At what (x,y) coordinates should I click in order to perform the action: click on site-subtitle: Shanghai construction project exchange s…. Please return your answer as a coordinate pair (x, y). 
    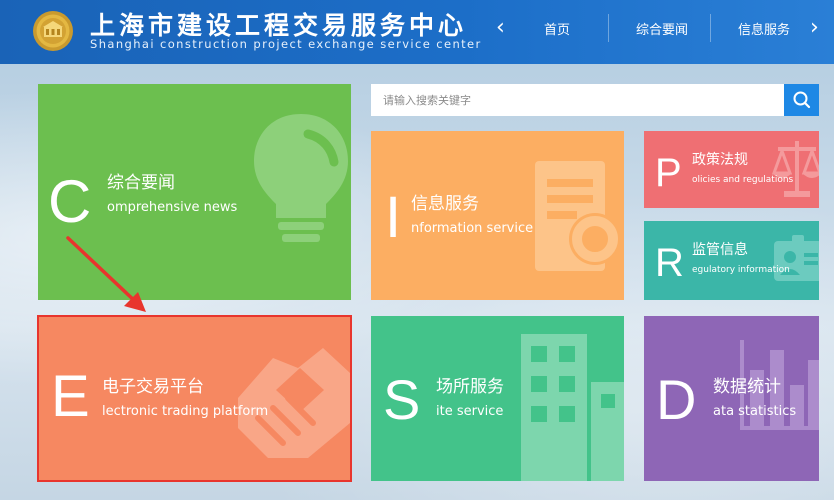
    Looking at the image, I should click on (286, 44).